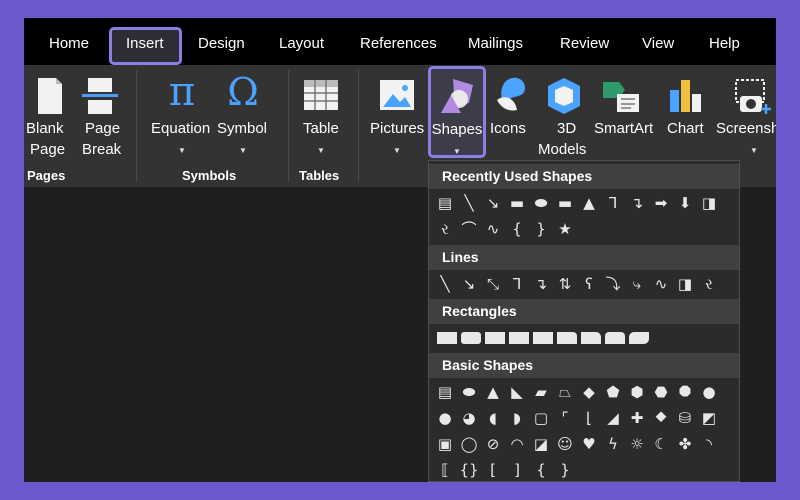  What do you see at coordinates (182, 92) in the screenshot?
I see `pi-icon: π` at bounding box center [182, 92].